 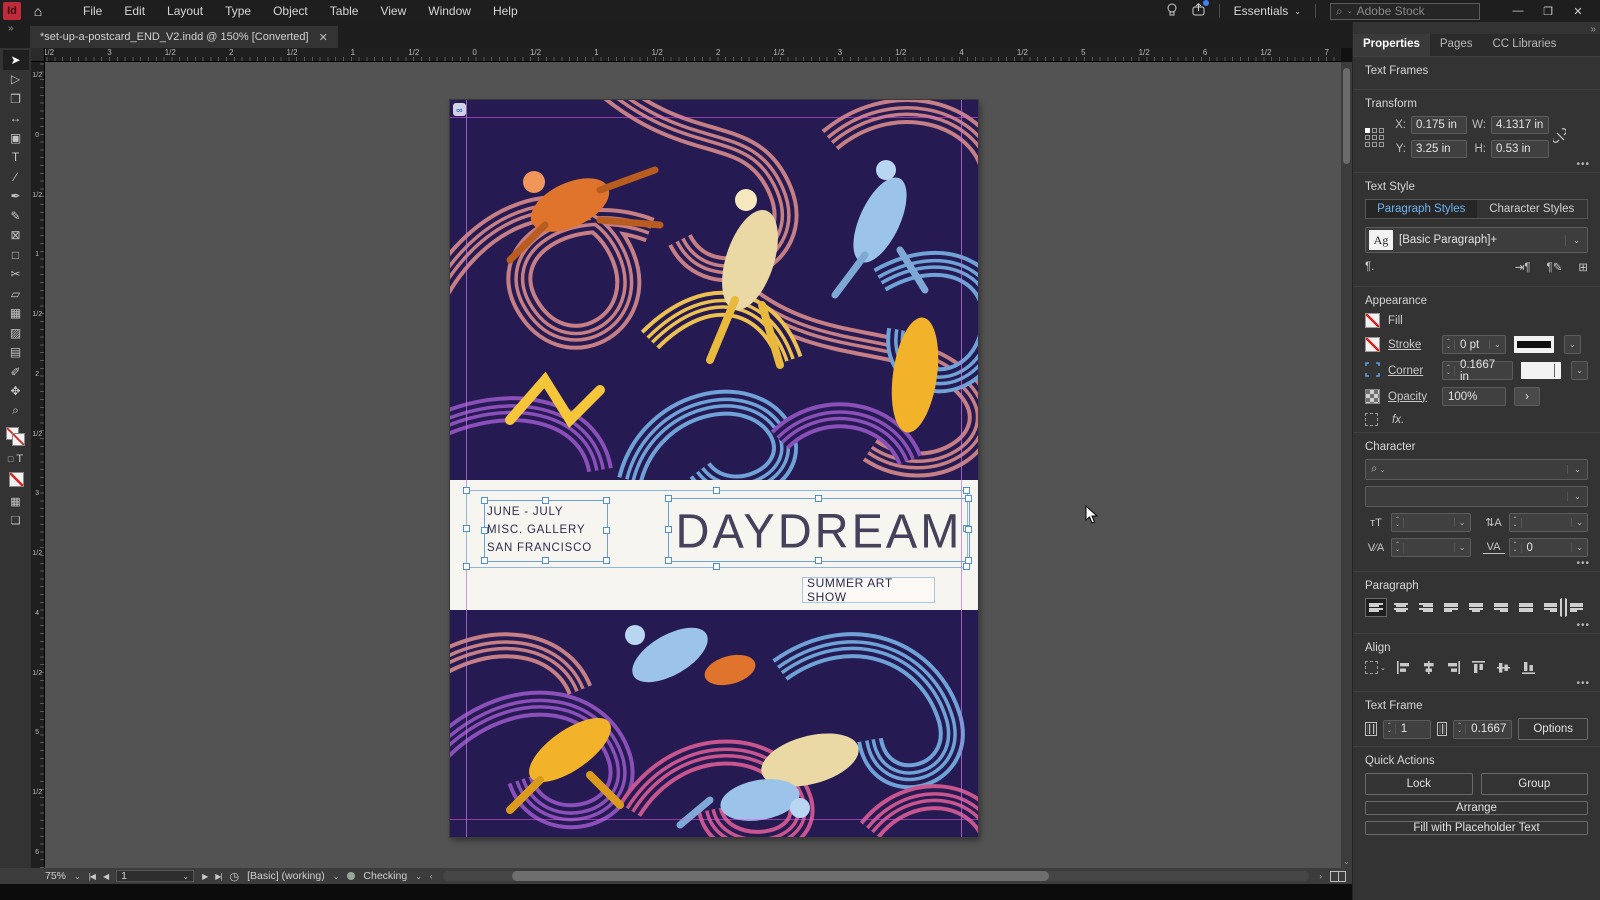 I want to click on align-center-vertical-icon, so click(x=1503, y=667).